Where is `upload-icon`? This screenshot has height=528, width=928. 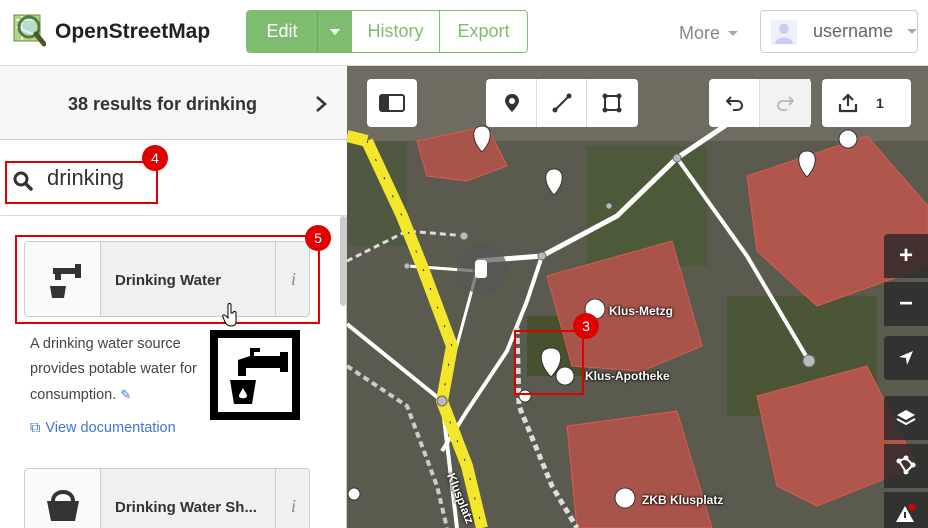
upload-icon is located at coordinates (848, 103).